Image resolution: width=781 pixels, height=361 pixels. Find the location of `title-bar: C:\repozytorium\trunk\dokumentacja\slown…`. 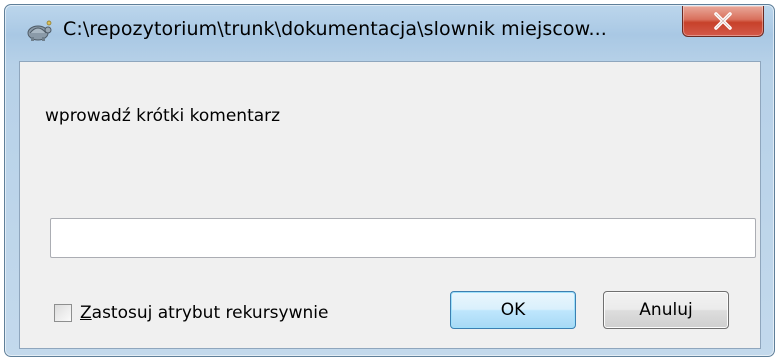

title-bar: C:\repozytorium\trunk\dokumentacja\slown… is located at coordinates (389, 31).